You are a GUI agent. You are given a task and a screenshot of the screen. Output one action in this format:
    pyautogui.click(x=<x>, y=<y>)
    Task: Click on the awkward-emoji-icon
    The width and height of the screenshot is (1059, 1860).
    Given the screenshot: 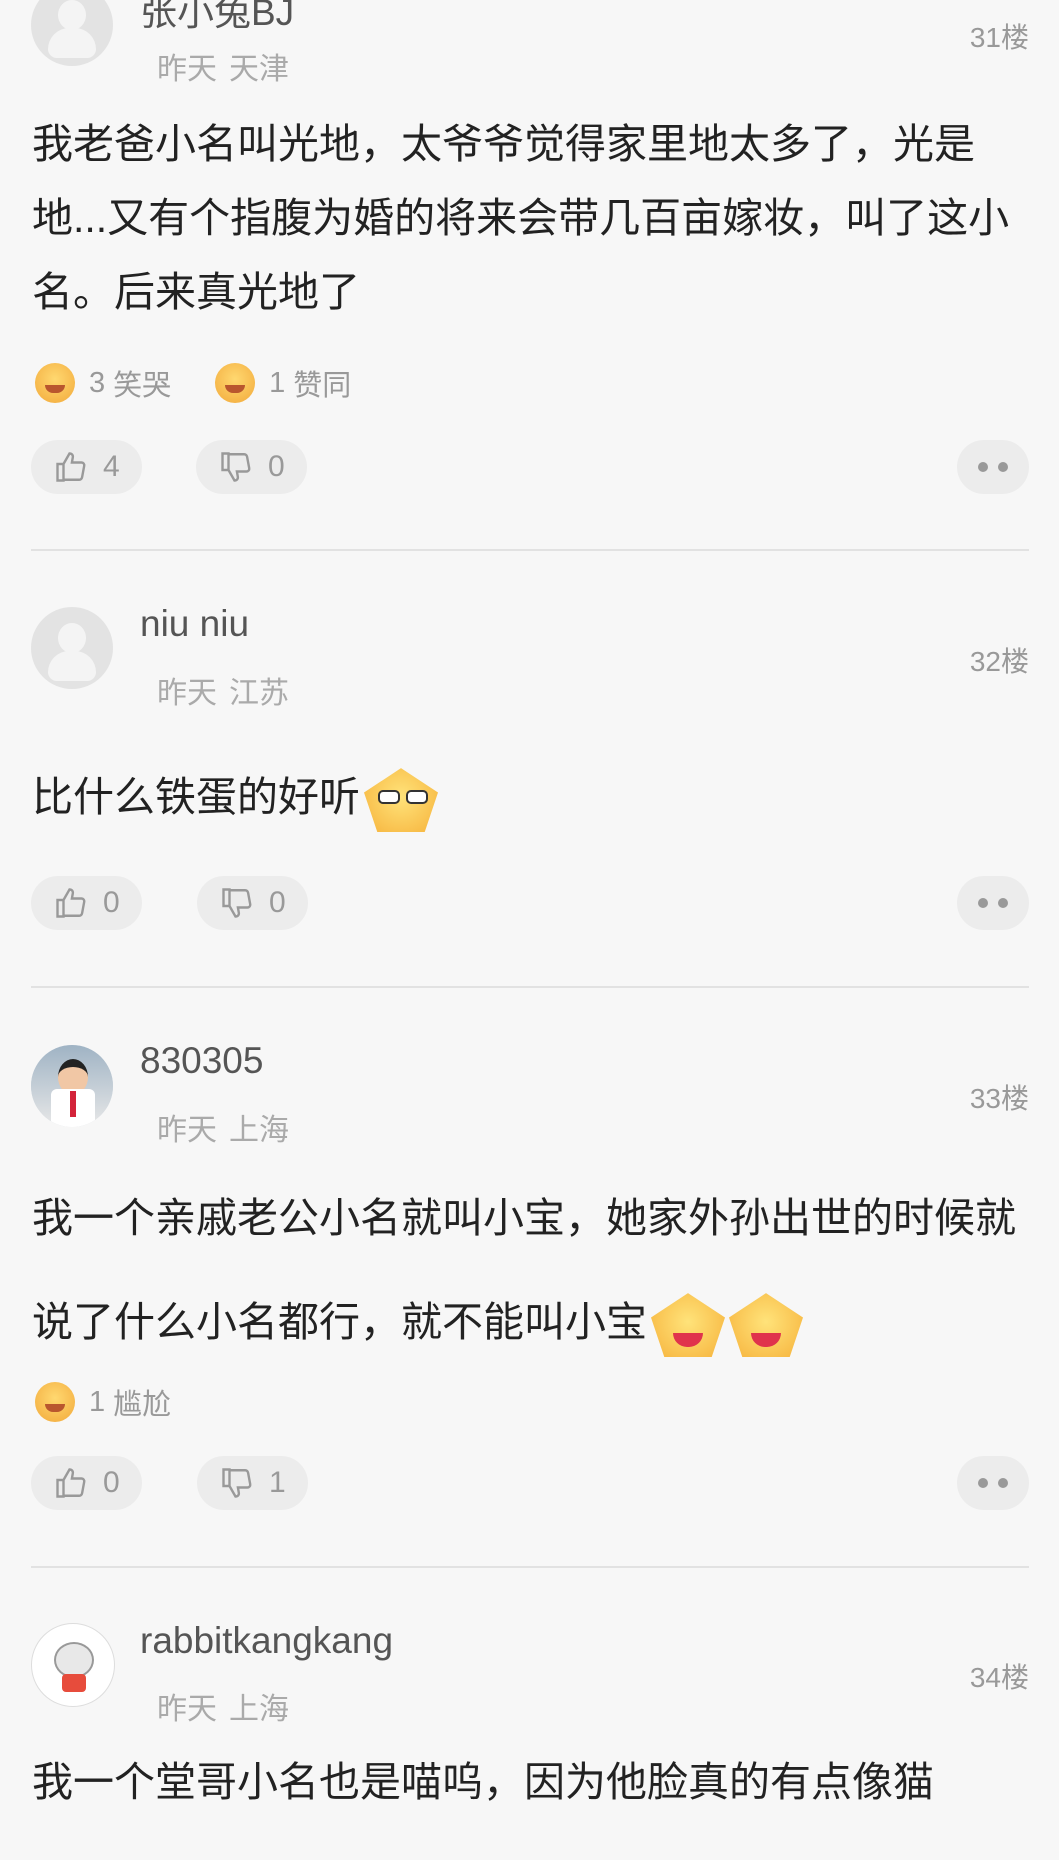 What is the action you would take?
    pyautogui.click(x=55, y=1402)
    